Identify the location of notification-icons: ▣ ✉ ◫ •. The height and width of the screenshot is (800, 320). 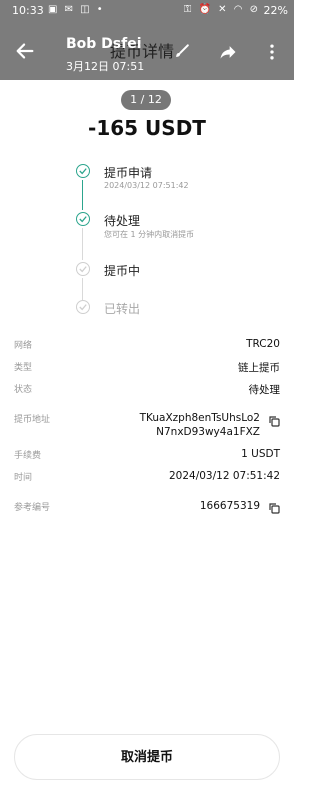
(76, 9).